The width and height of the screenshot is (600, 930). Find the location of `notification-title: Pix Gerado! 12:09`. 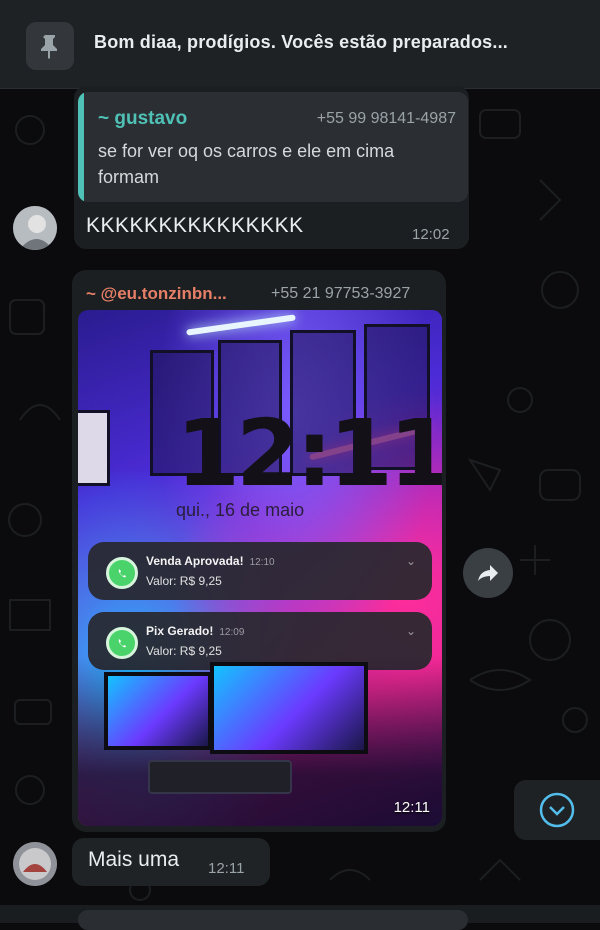

notification-title: Pix Gerado! 12:09 is located at coordinates (195, 631).